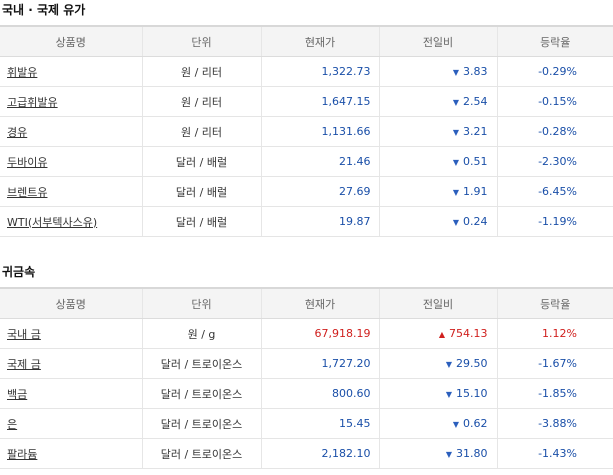  What do you see at coordinates (468, 333) in the screenshot?
I see `change-value: 754.13` at bounding box center [468, 333].